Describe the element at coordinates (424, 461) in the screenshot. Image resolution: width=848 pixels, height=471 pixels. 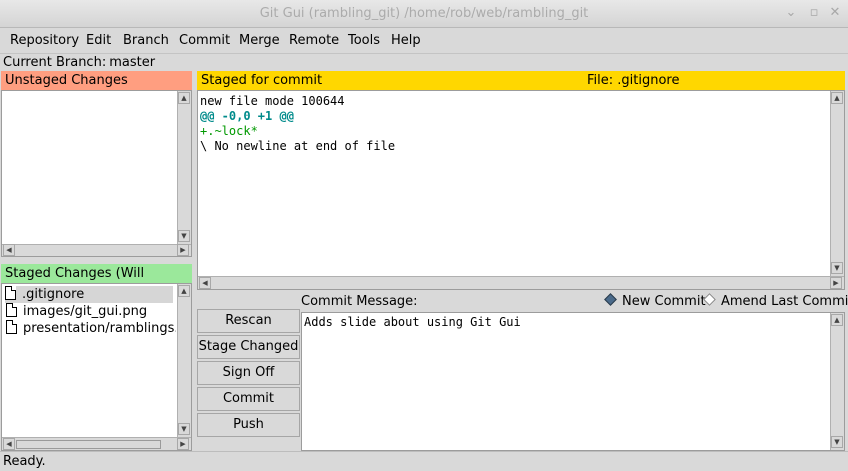
I see `status-bar: Ready.` at that location.